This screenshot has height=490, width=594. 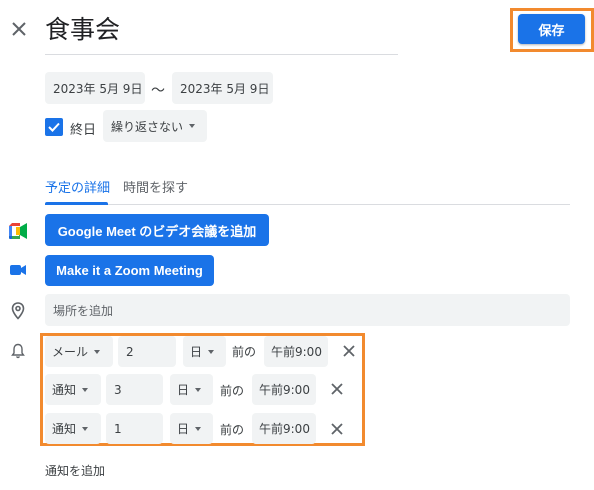 What do you see at coordinates (551, 29) in the screenshot?
I see `save-button: 保存` at bounding box center [551, 29].